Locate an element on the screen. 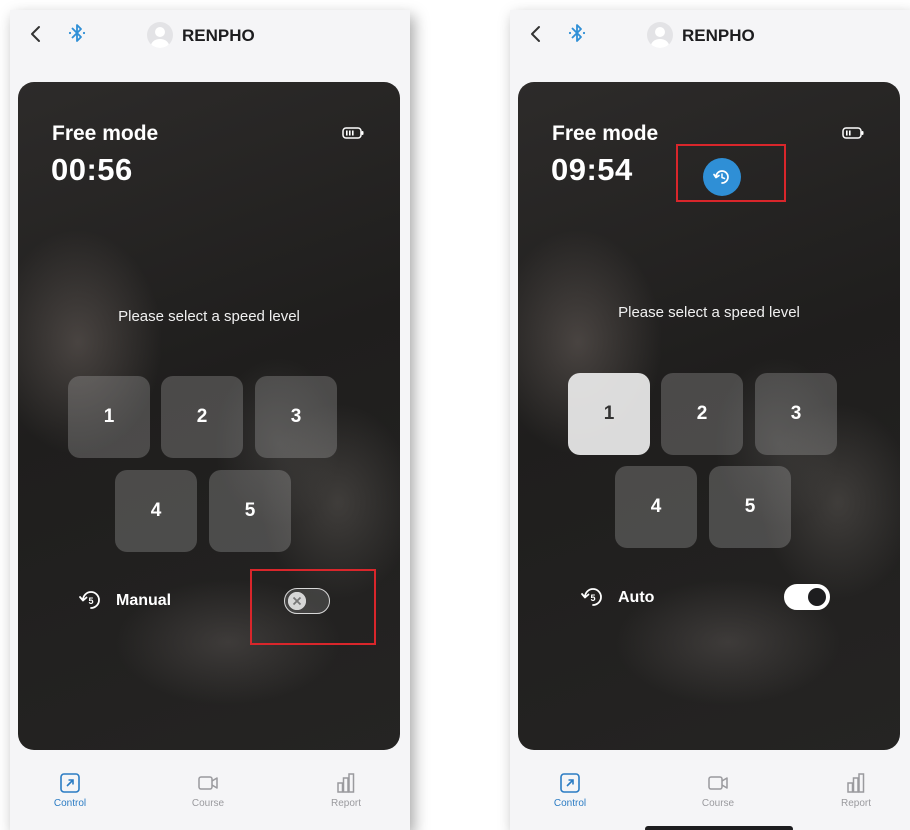  timer: 09:54 is located at coordinates (592, 169).